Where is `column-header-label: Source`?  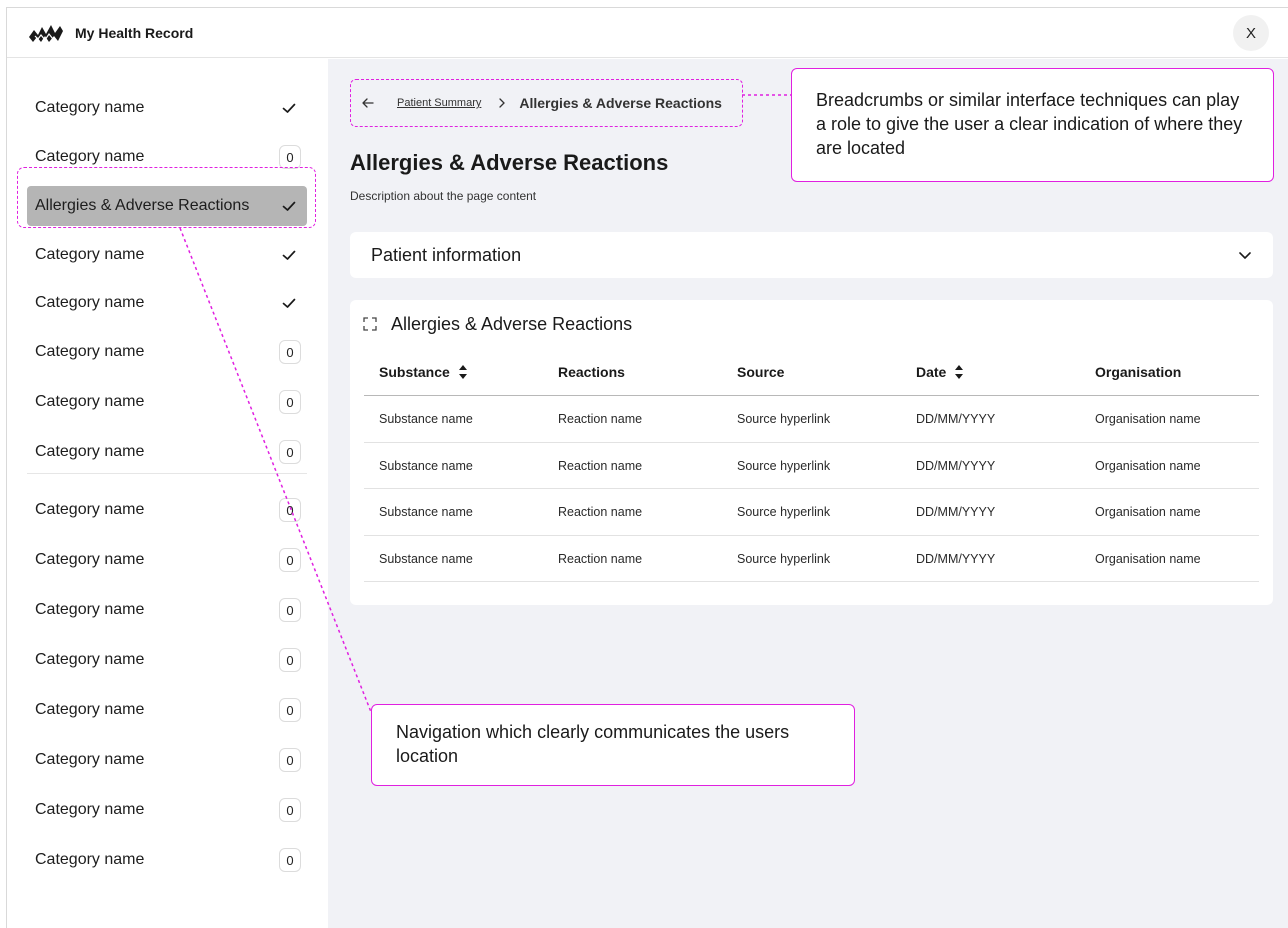 column-header-label: Source is located at coordinates (761, 372).